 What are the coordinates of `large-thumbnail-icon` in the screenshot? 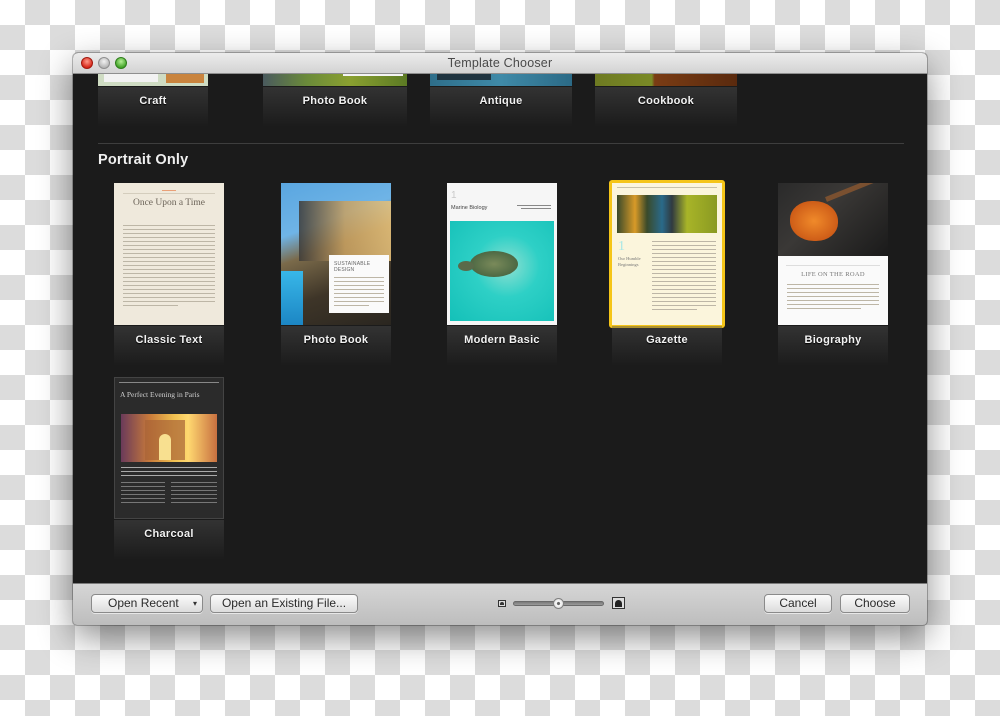 It's located at (618, 603).